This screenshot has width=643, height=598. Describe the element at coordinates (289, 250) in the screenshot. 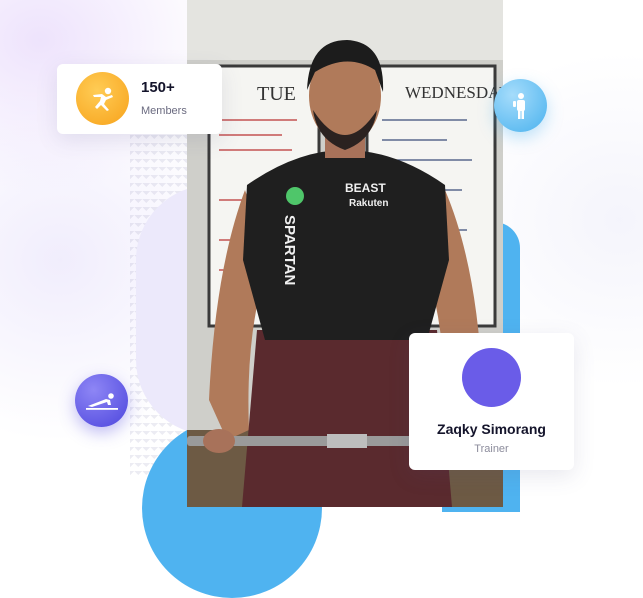

I see `shirt-logo-text: SPARTAN` at that location.